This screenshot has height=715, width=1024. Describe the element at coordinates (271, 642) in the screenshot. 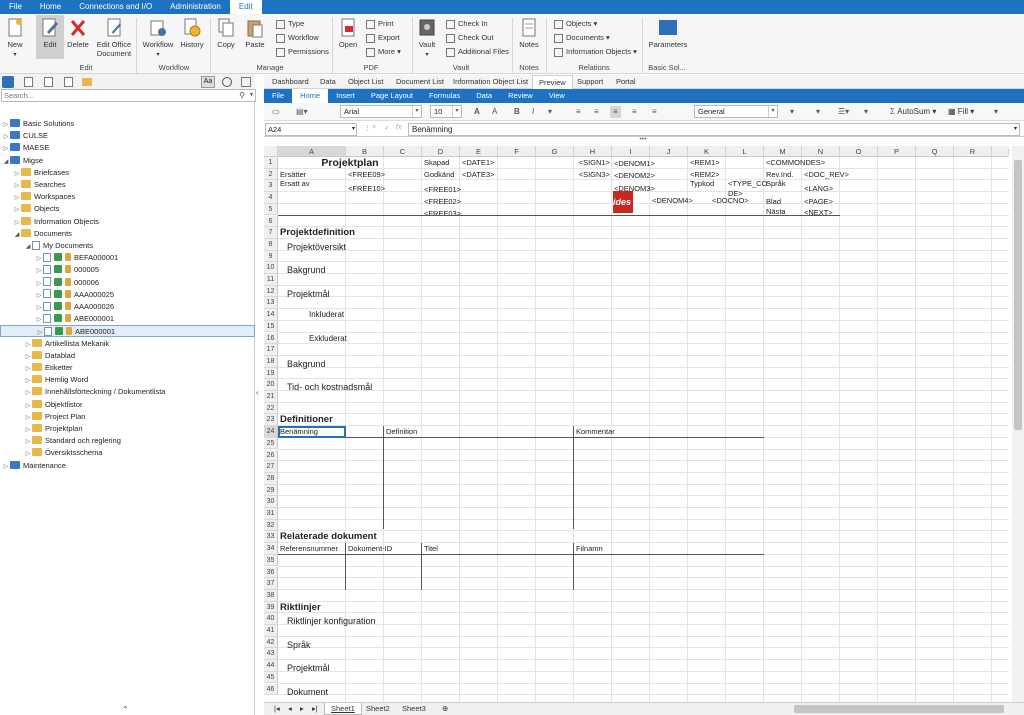

I see `row-header: 42` at that location.